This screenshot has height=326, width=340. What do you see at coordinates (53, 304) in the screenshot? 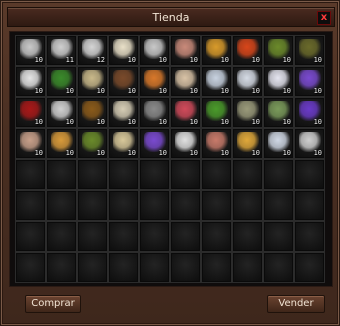
I see `buy-button: Comprar` at bounding box center [53, 304].